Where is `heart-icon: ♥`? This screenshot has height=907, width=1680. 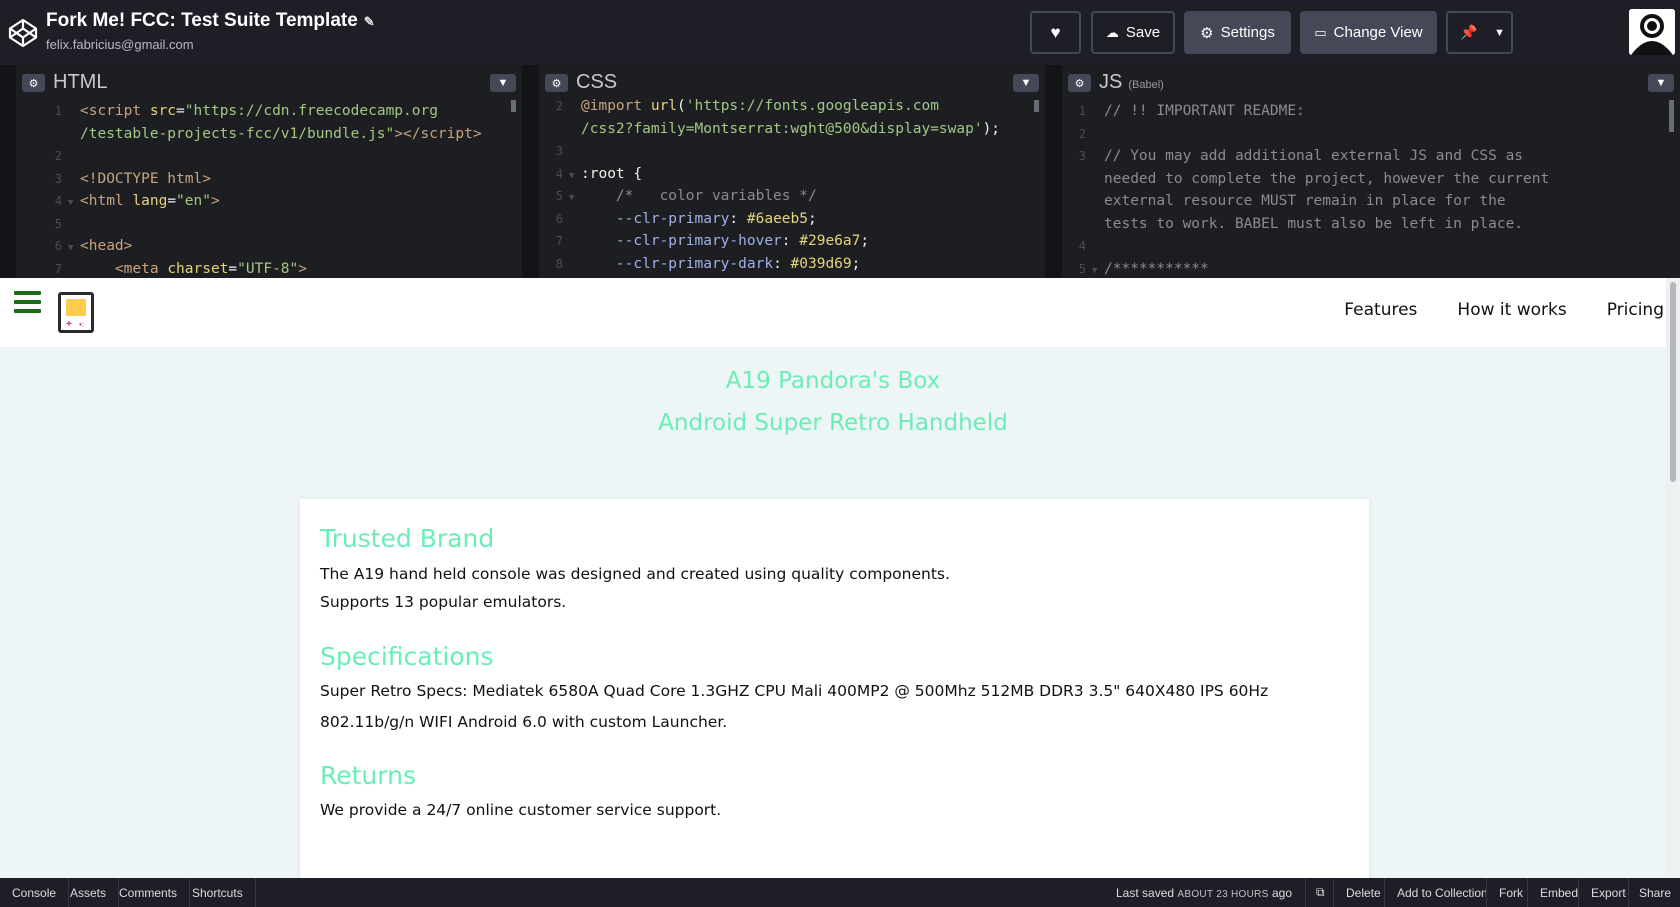 heart-icon: ♥ is located at coordinates (1055, 32).